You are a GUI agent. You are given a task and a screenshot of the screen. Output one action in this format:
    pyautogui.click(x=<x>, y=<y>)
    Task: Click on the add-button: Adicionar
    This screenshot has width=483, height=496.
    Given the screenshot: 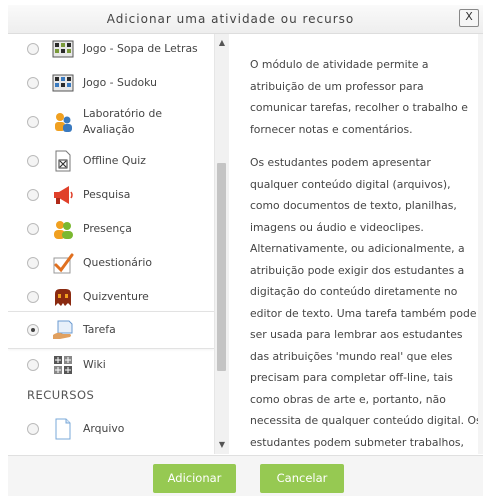 What is the action you would take?
    pyautogui.click(x=194, y=478)
    